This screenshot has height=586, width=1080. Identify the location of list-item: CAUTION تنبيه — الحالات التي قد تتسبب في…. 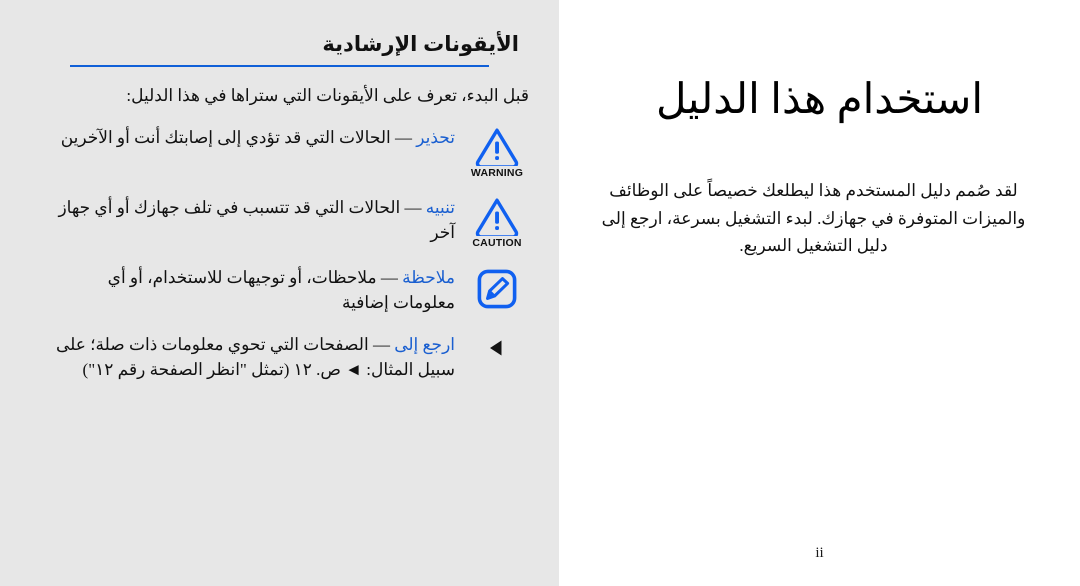
(279, 222).